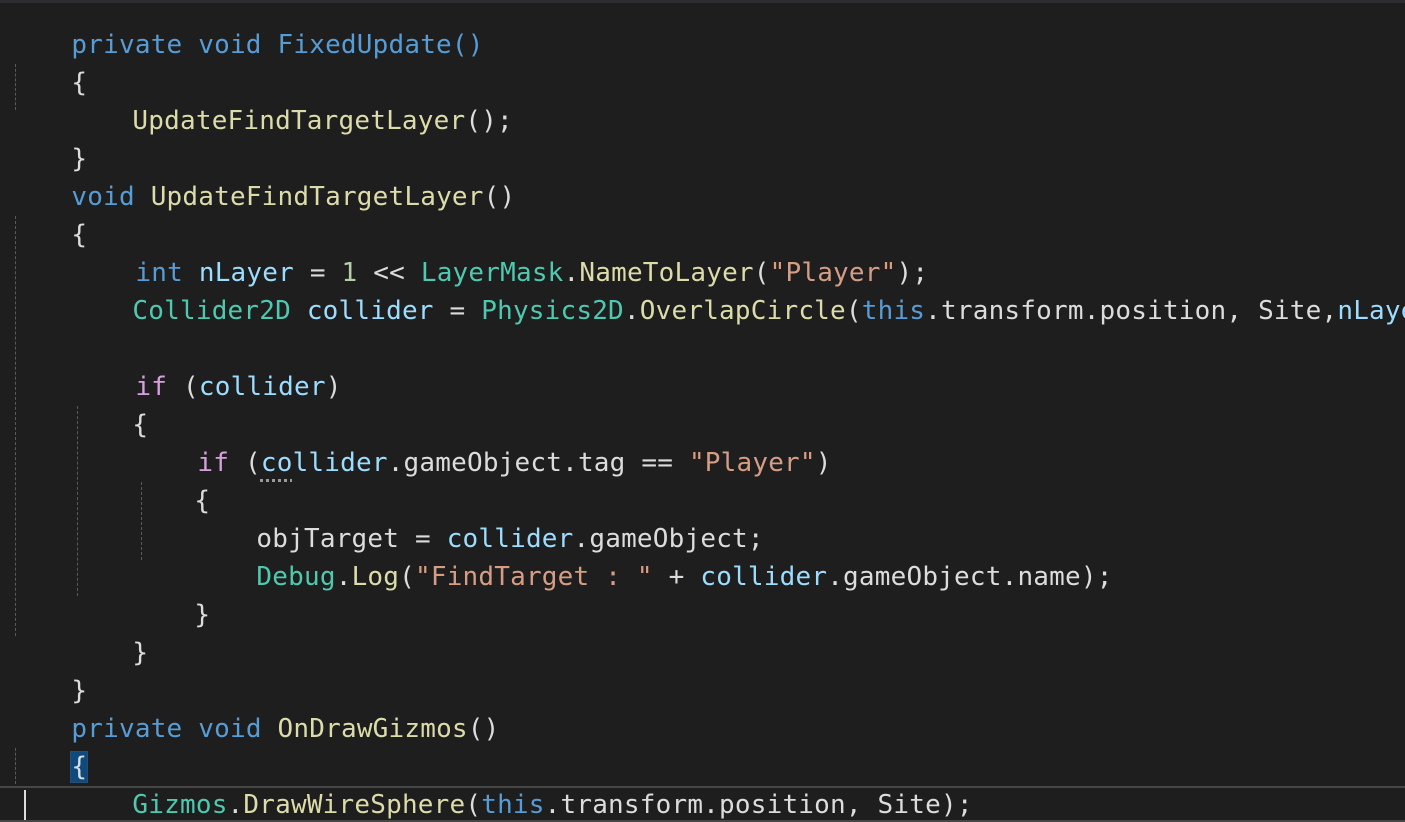 Image resolution: width=1405 pixels, height=822 pixels. Describe the element at coordinates (676, 577) in the screenshot. I see `code-token: +` at that location.